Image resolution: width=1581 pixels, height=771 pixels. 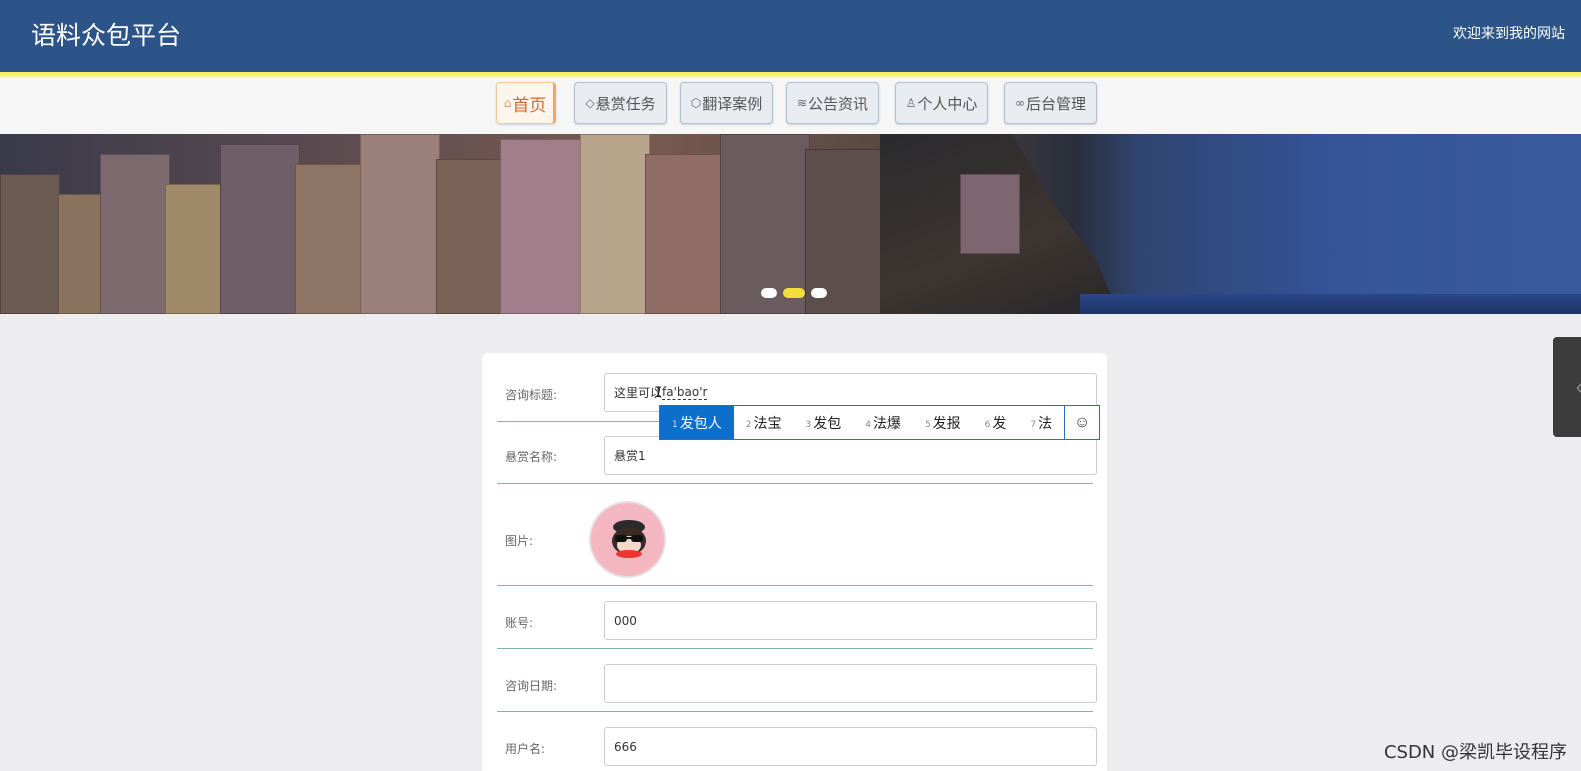 I want to click on nav-label: 后台管理, so click(x=1055, y=103).